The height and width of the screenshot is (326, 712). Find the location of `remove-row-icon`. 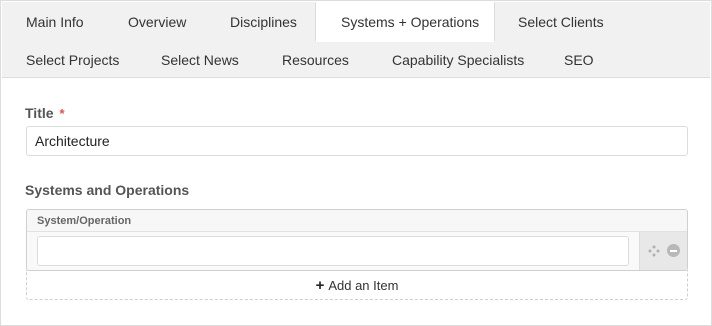

remove-row-icon is located at coordinates (673, 250).